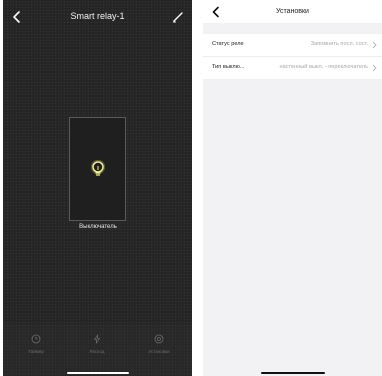  I want to click on switch-toggle-card, so click(97, 169).